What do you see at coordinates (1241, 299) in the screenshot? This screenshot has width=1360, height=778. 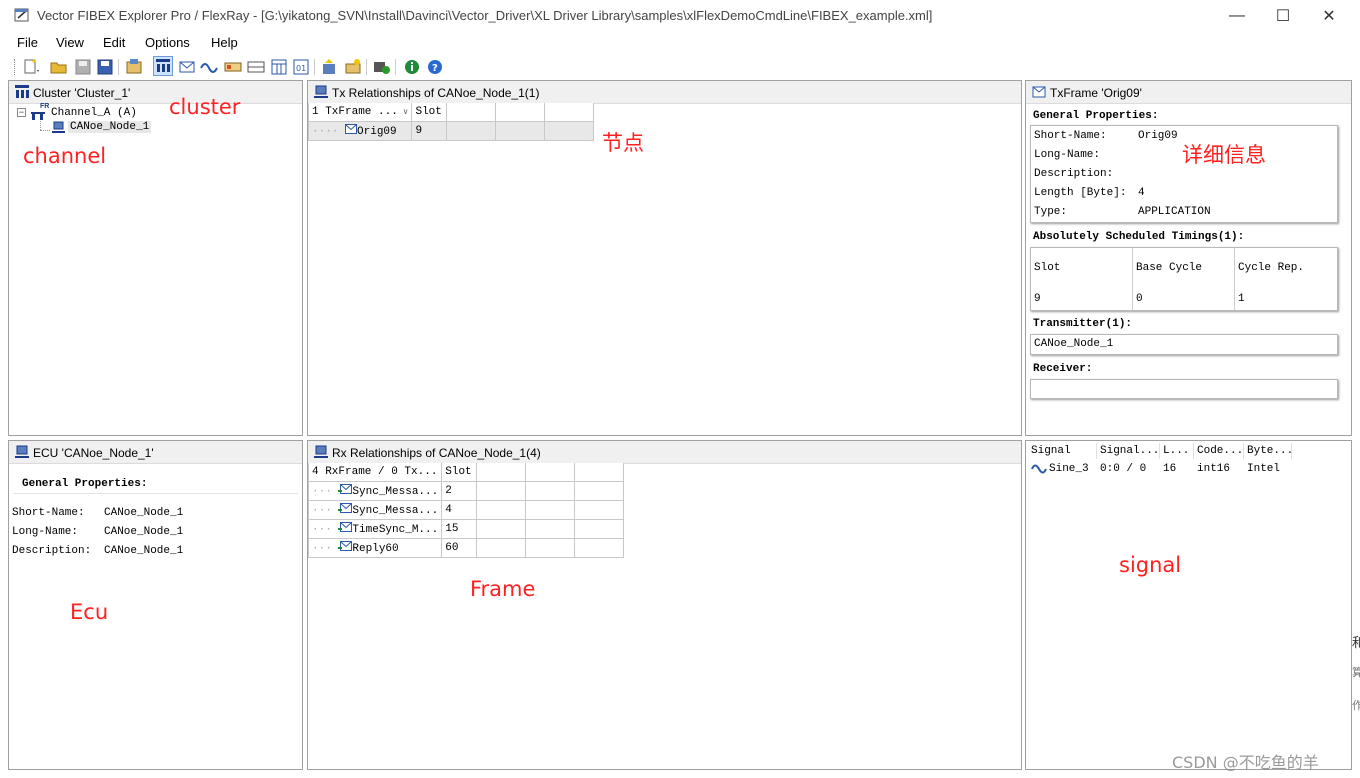 I see `timing-val-cycle-rep: 1` at bounding box center [1241, 299].